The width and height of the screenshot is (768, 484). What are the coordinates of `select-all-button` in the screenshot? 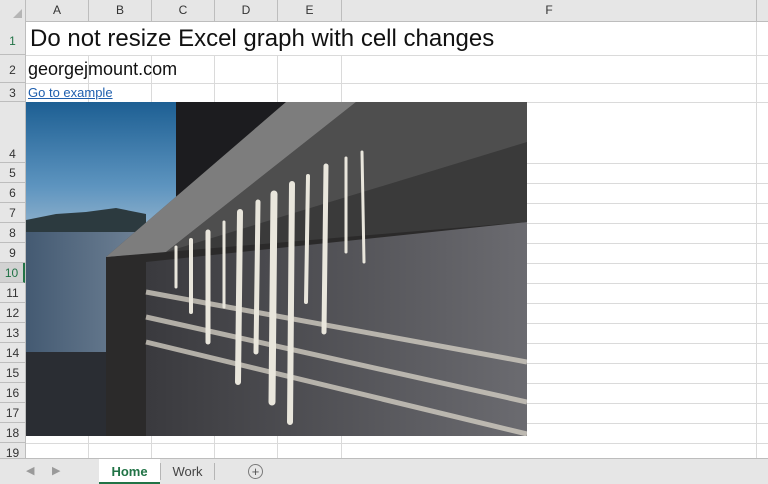 It's located at (13, 10).